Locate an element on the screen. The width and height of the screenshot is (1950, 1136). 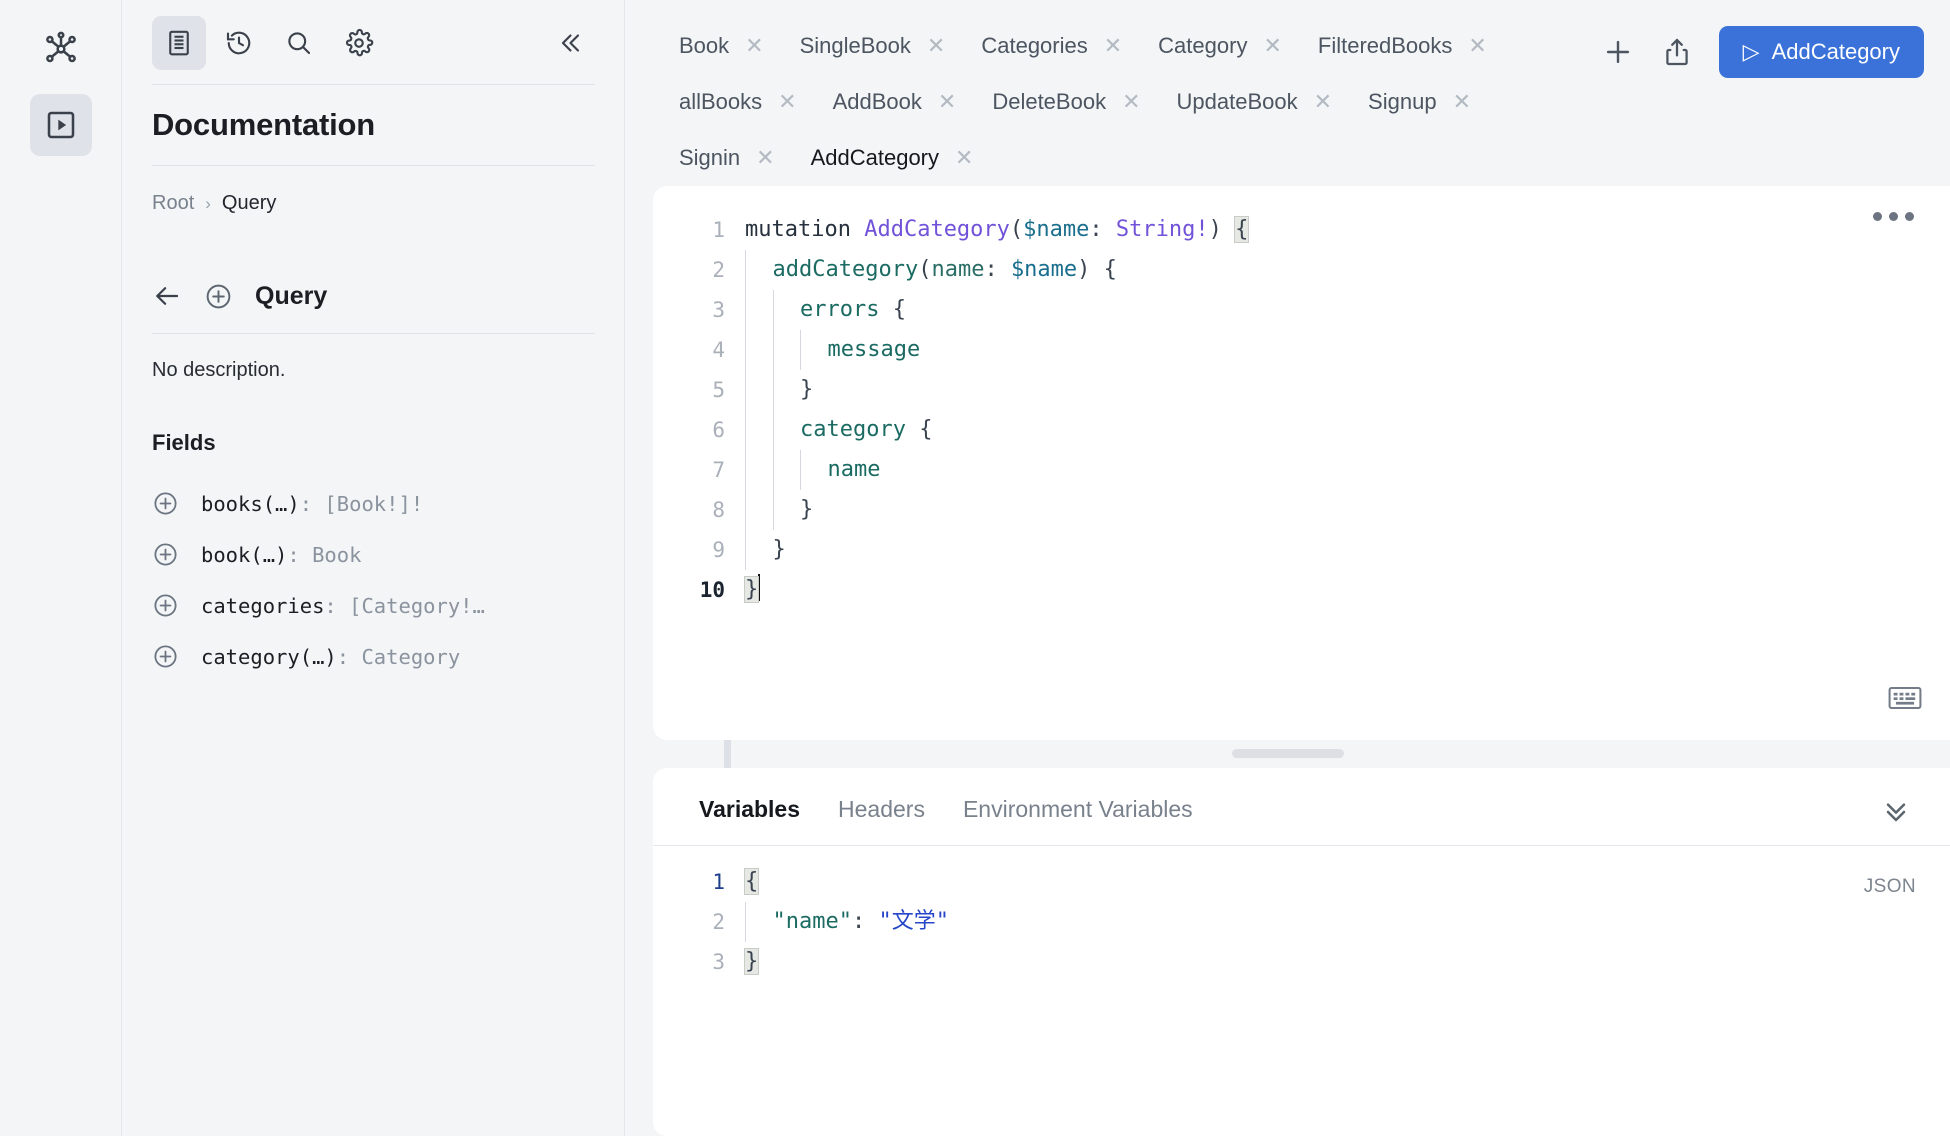
documentation-icon is located at coordinates (179, 43).